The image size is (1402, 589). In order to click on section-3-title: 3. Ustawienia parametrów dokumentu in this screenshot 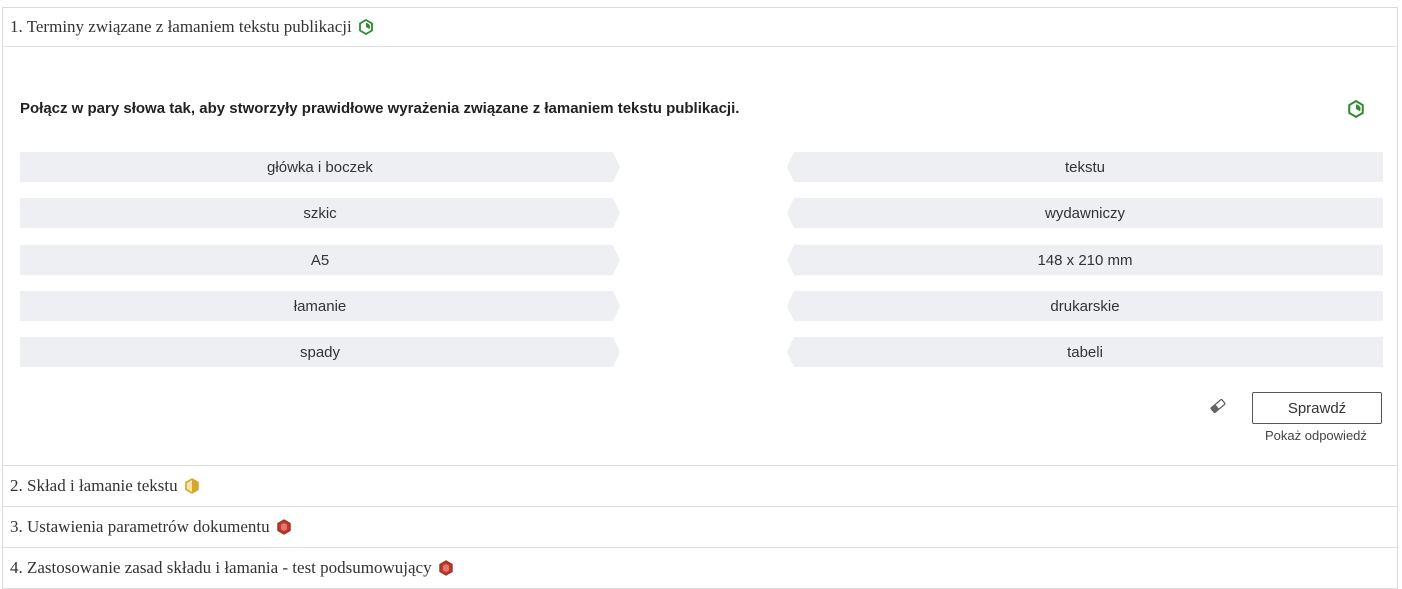, I will do `click(140, 526)`.